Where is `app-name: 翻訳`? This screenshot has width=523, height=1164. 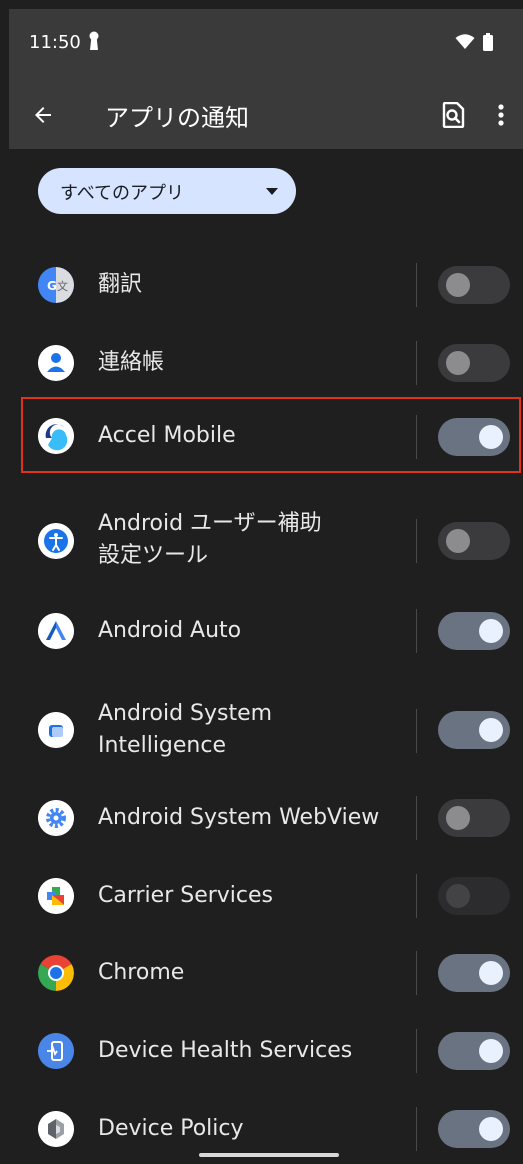
app-name: 翻訳 is located at coordinates (120, 284).